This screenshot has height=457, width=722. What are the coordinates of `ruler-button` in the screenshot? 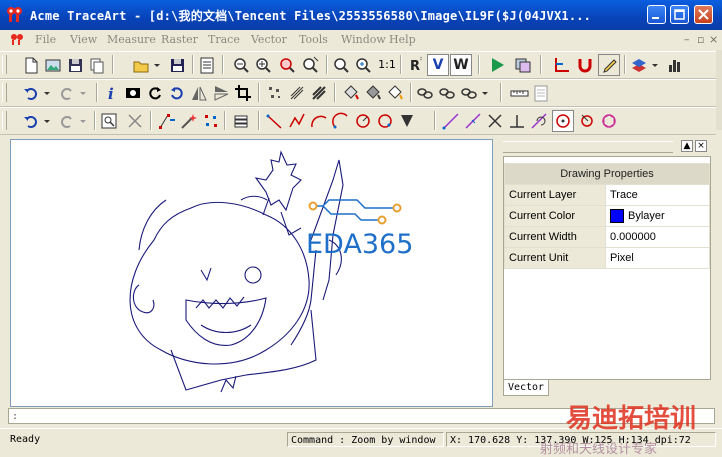 It's located at (519, 93).